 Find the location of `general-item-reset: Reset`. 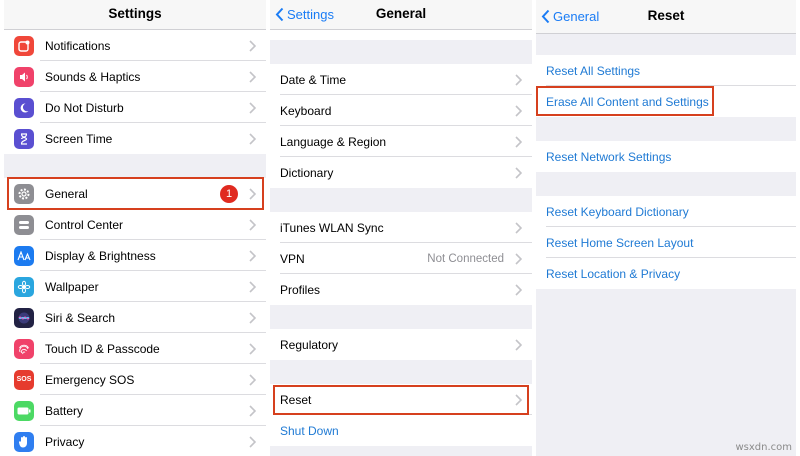

general-item-reset: Reset is located at coordinates (401, 399).